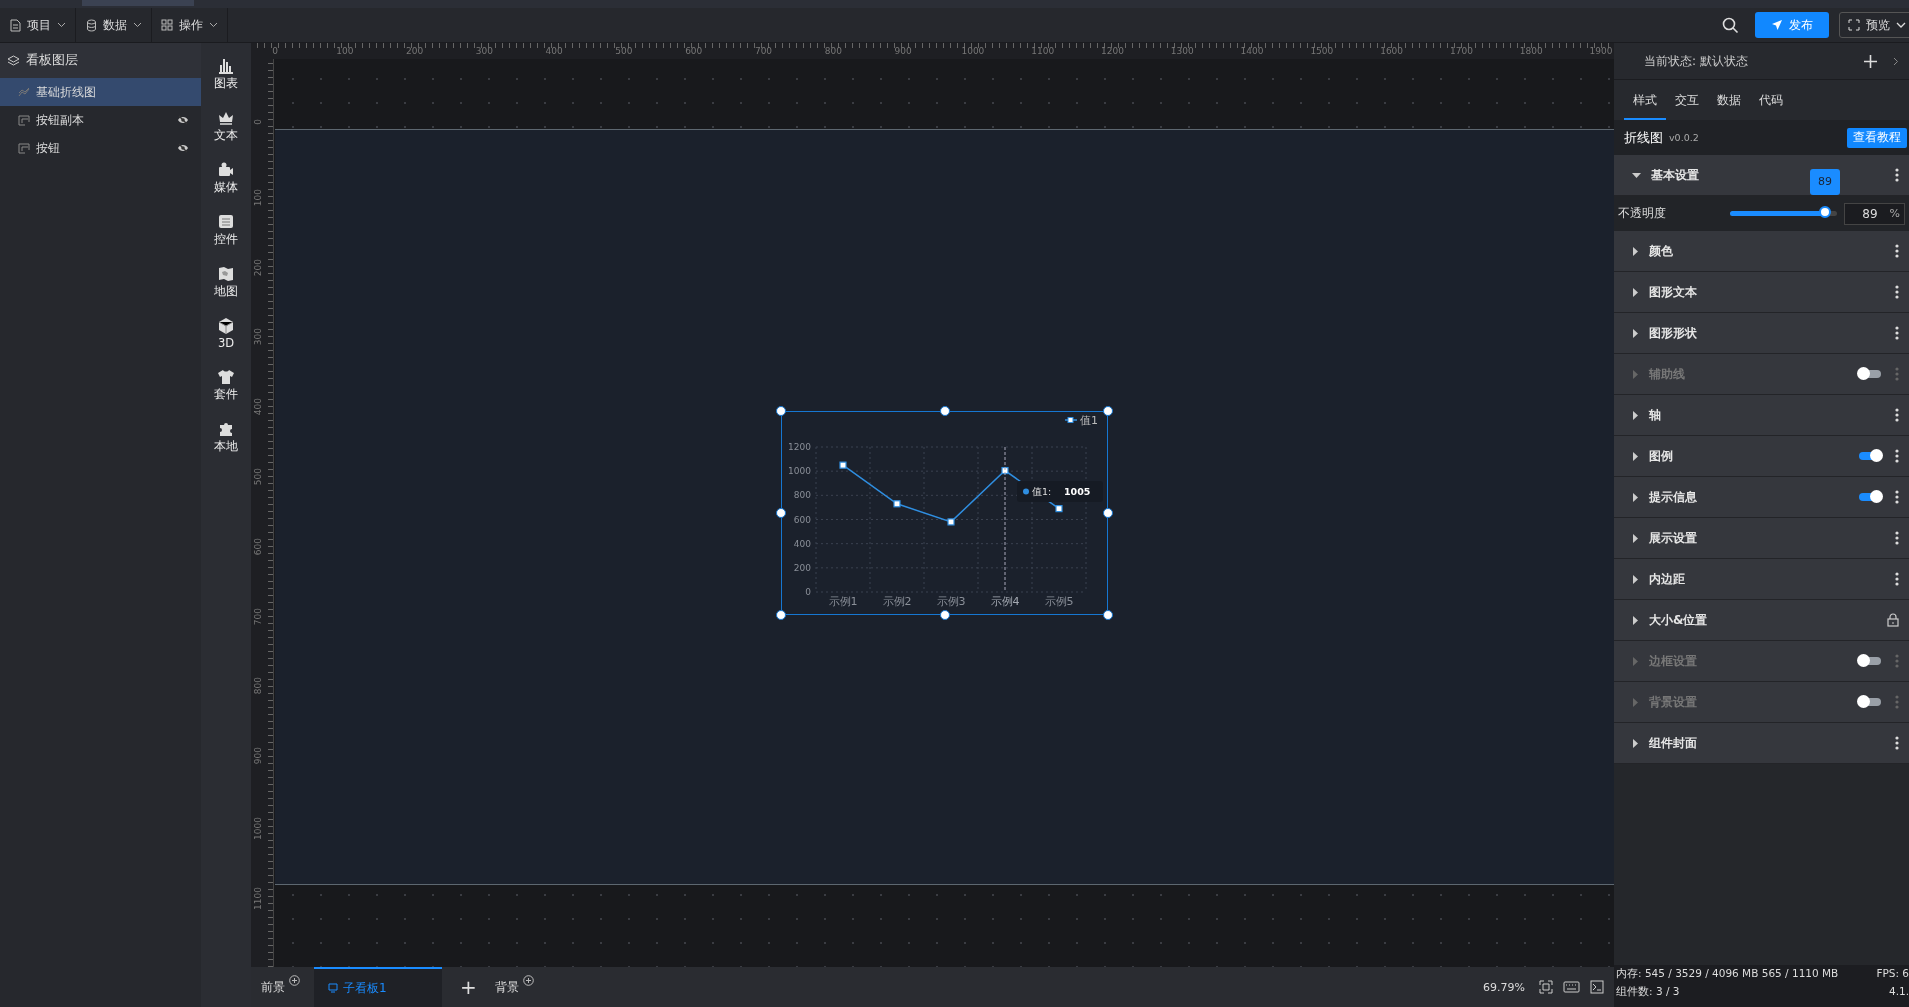  What do you see at coordinates (226, 437) in the screenshot?
I see `tool-button: 本地` at bounding box center [226, 437].